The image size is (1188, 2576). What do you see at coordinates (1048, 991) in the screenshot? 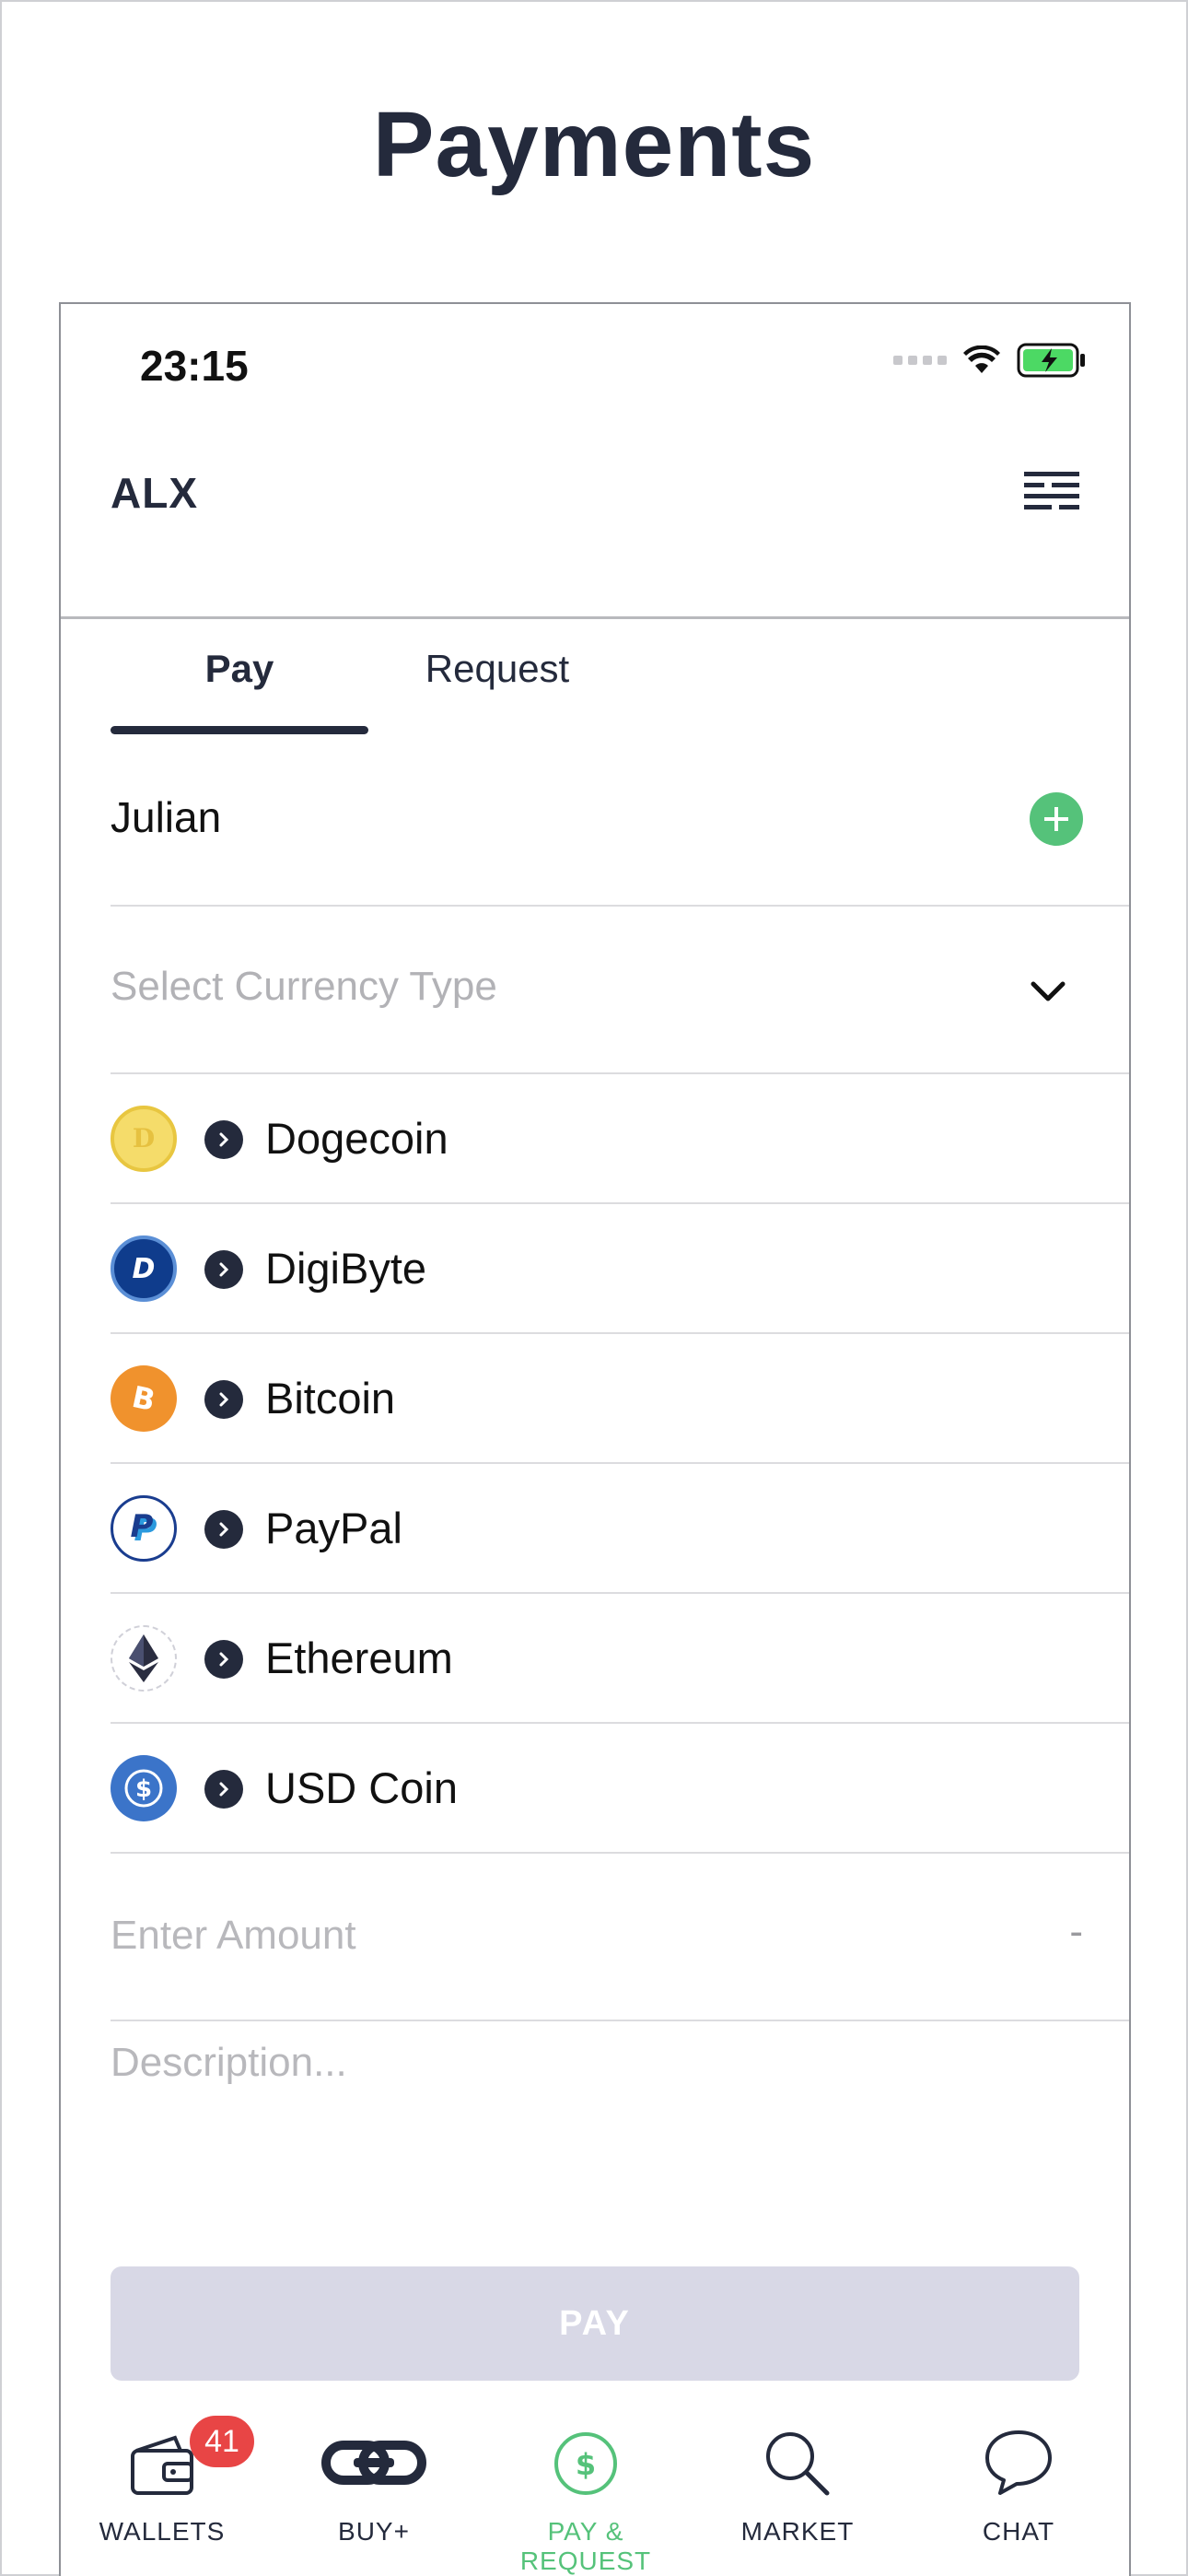
I see `chevron-down-icon` at bounding box center [1048, 991].